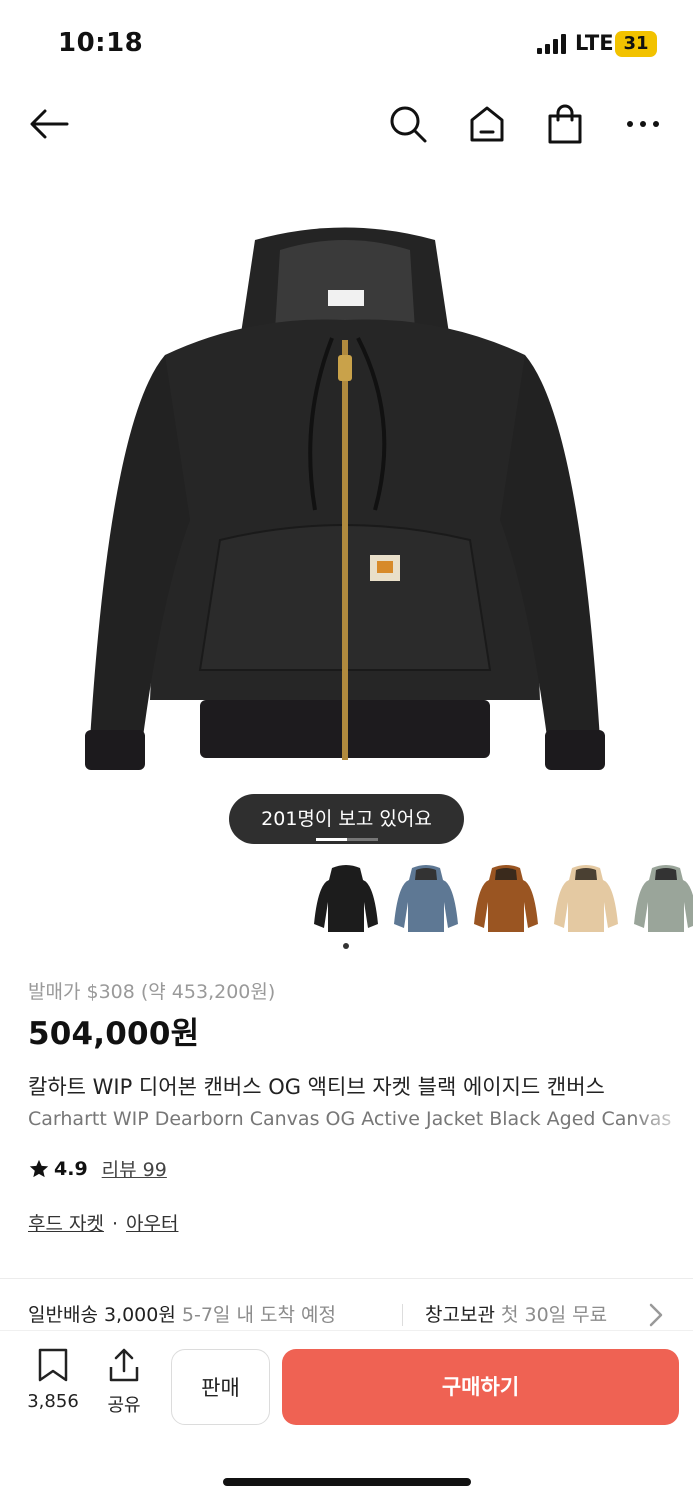 The height and width of the screenshot is (1500, 693). I want to click on rating-score: 4.9, so click(71, 1168).